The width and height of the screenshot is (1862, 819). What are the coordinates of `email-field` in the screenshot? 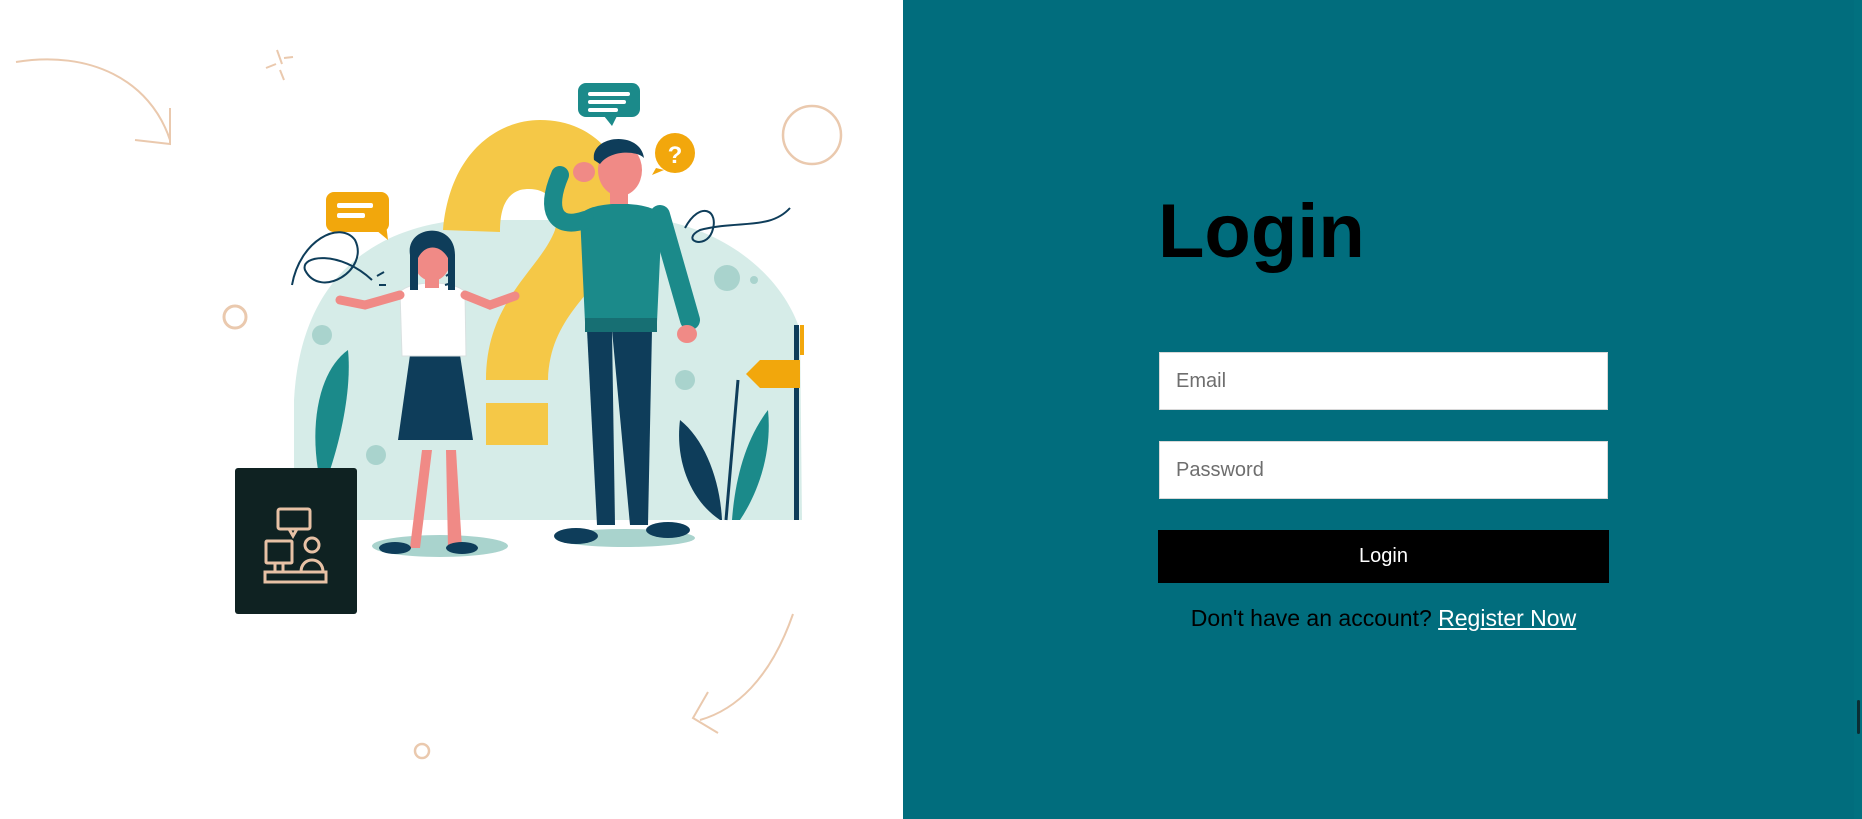 It's located at (1383, 381).